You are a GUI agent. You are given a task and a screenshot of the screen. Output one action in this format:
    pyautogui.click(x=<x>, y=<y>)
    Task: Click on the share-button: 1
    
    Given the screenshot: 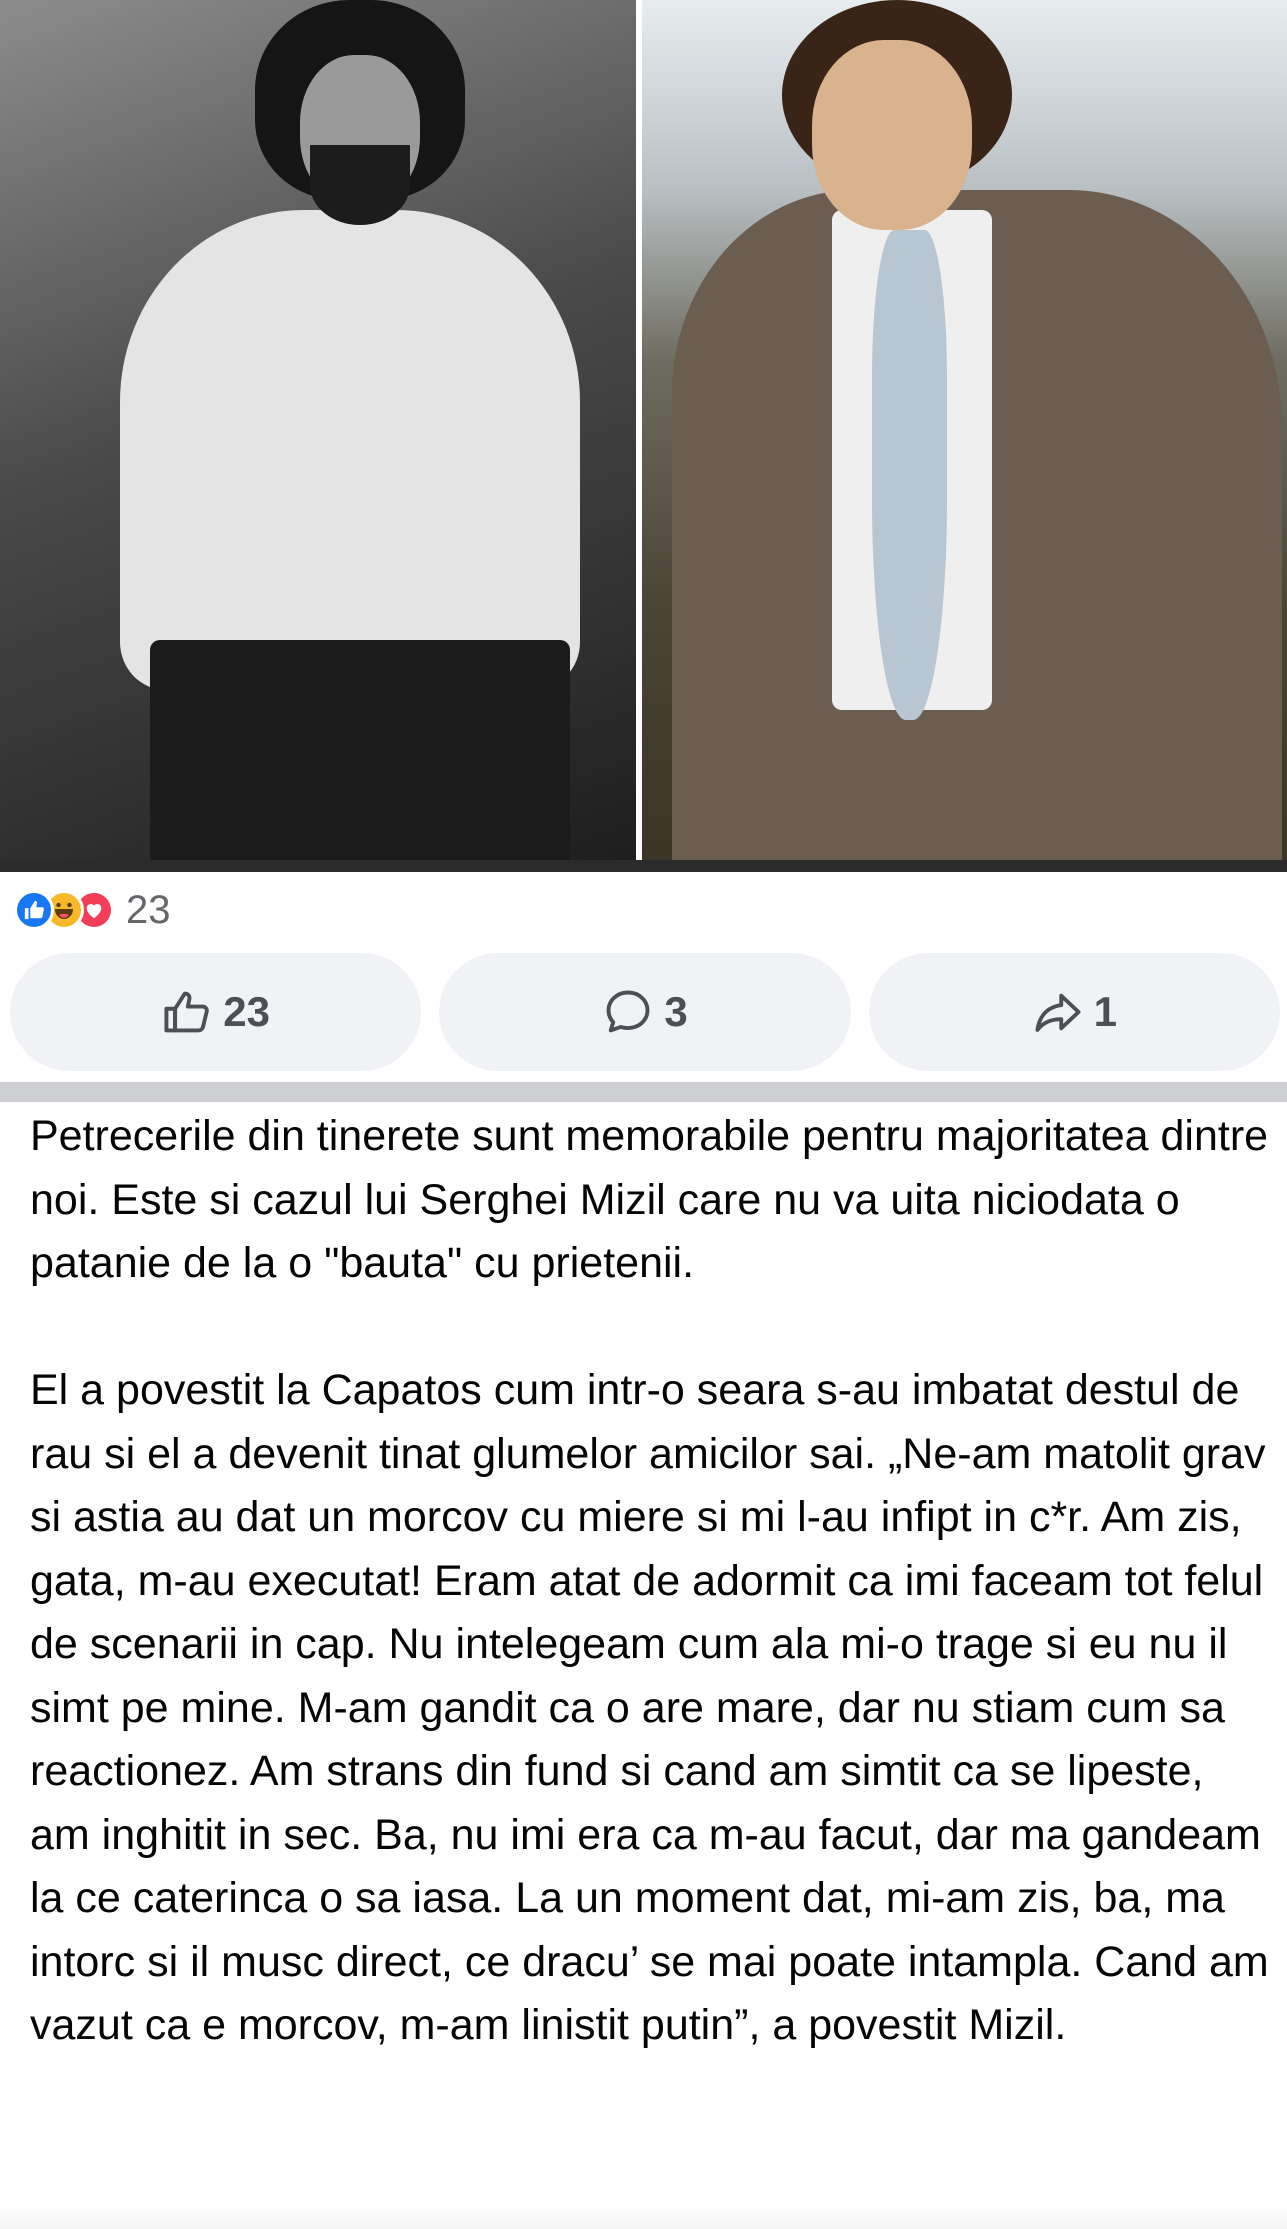 What is the action you would take?
    pyautogui.click(x=1074, y=1012)
    